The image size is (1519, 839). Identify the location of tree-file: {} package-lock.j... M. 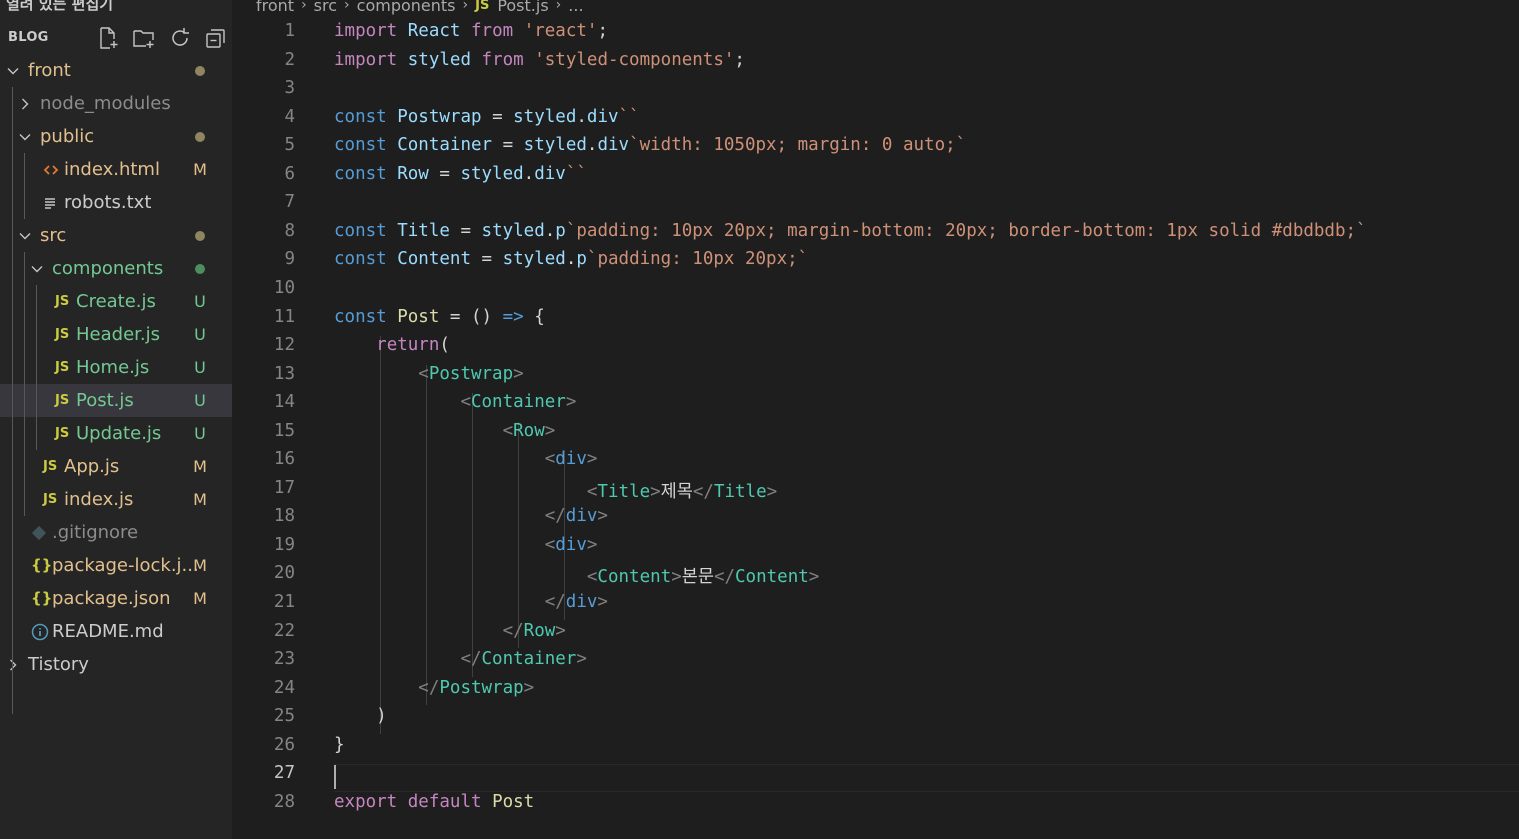
(116, 565).